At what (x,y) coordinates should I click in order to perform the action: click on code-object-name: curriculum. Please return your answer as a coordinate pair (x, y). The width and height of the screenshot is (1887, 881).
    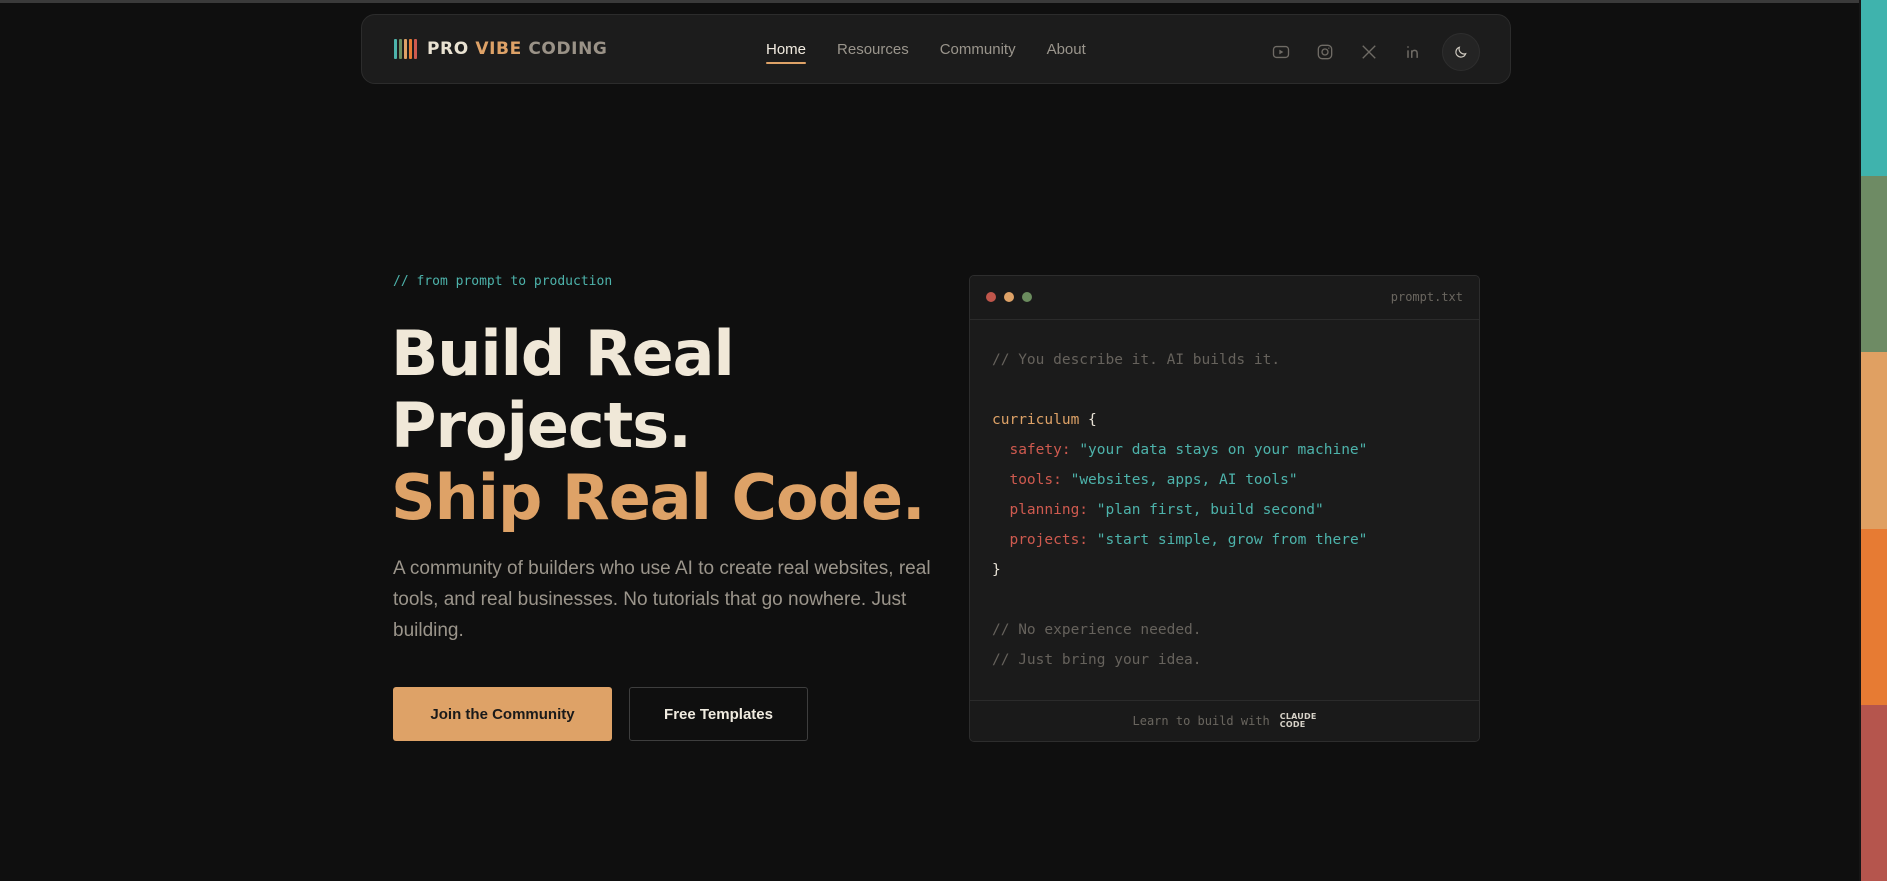
    Looking at the image, I should click on (1036, 420).